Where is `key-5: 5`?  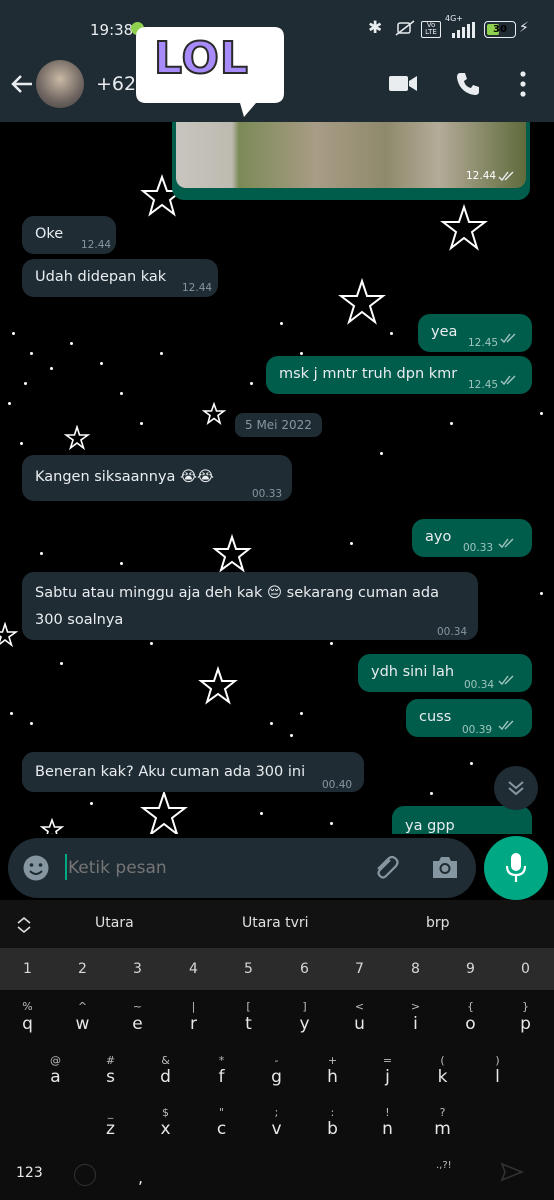 key-5: 5 is located at coordinates (248, 969).